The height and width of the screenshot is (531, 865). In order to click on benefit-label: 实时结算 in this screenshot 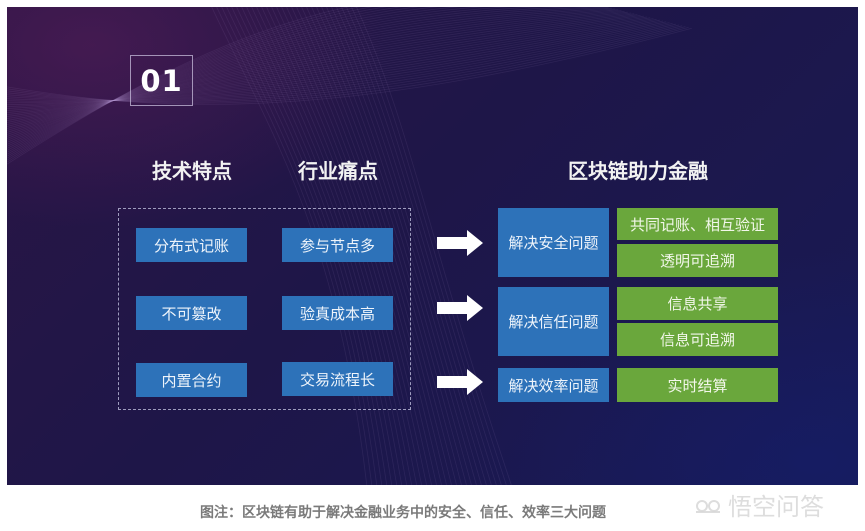, I will do `click(697, 385)`.